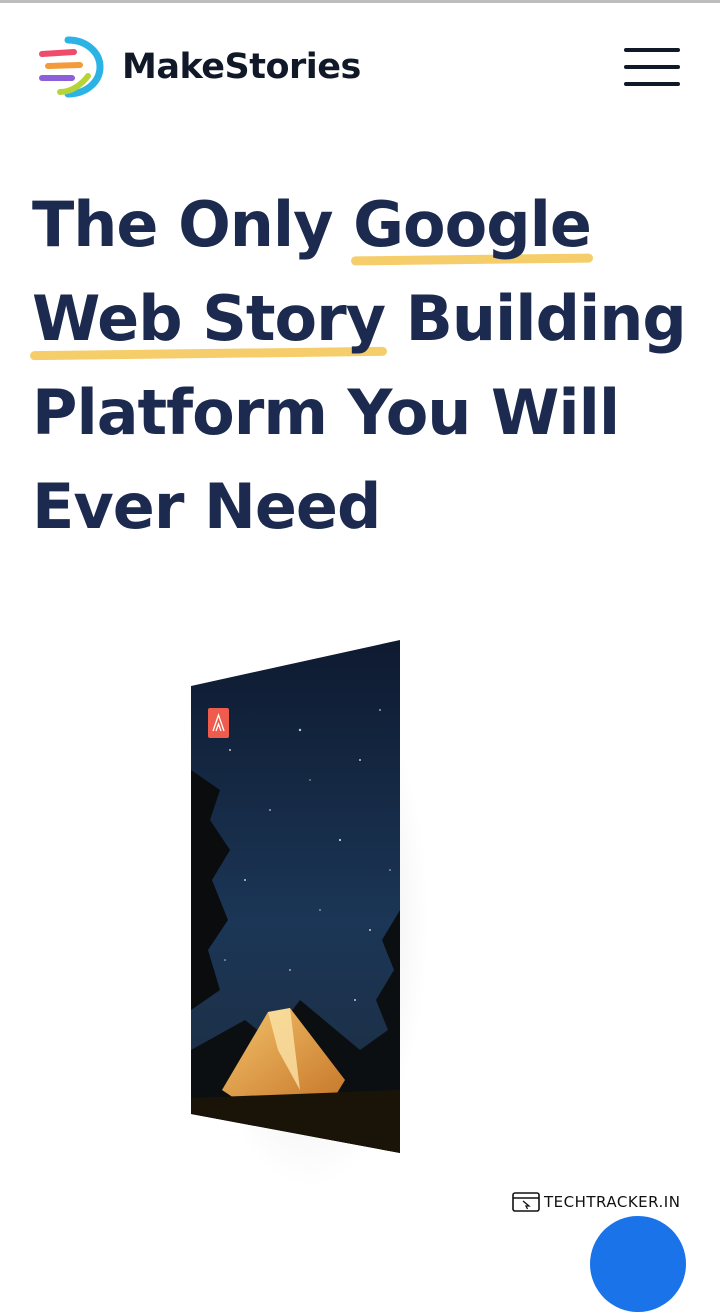 The height and width of the screenshot is (1312, 720). I want to click on hamburger-menu-icon, so click(653, 68).